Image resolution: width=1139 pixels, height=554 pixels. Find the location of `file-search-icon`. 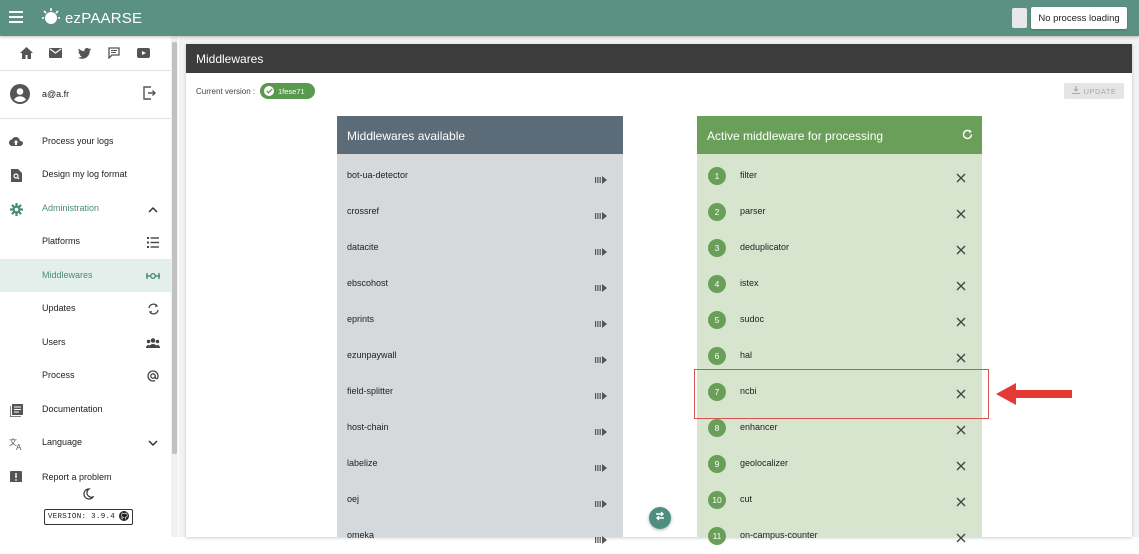

file-search-icon is located at coordinates (16, 175).